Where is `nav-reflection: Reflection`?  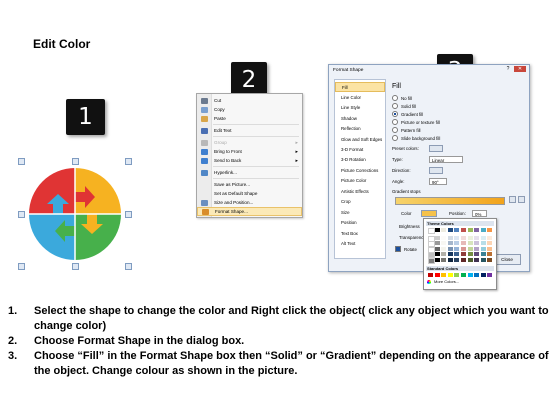
nav-reflection: Reflection is located at coordinates (360, 129).